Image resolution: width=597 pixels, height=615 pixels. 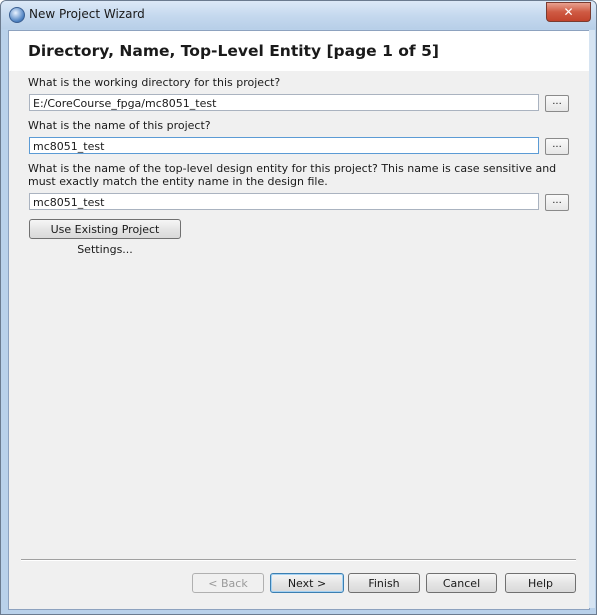 What do you see at coordinates (592, 319) in the screenshot?
I see `window-frame-edge` at bounding box center [592, 319].